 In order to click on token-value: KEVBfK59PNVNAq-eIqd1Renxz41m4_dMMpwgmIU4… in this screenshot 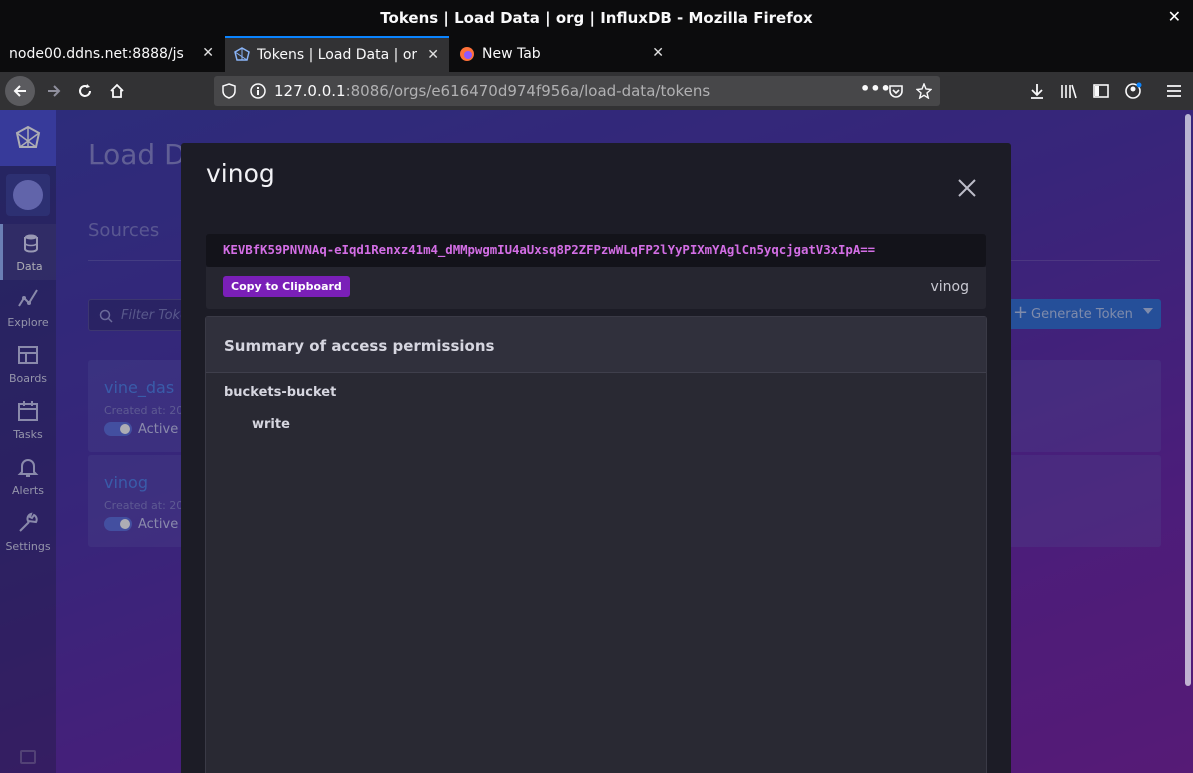, I will do `click(549, 249)`.